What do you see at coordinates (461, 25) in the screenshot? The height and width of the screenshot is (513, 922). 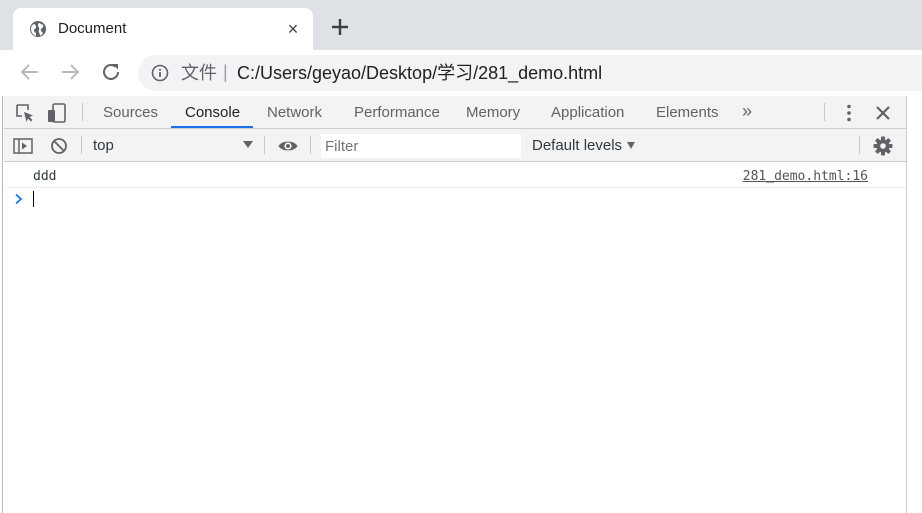 I see `tab-strip: Document ×` at bounding box center [461, 25].